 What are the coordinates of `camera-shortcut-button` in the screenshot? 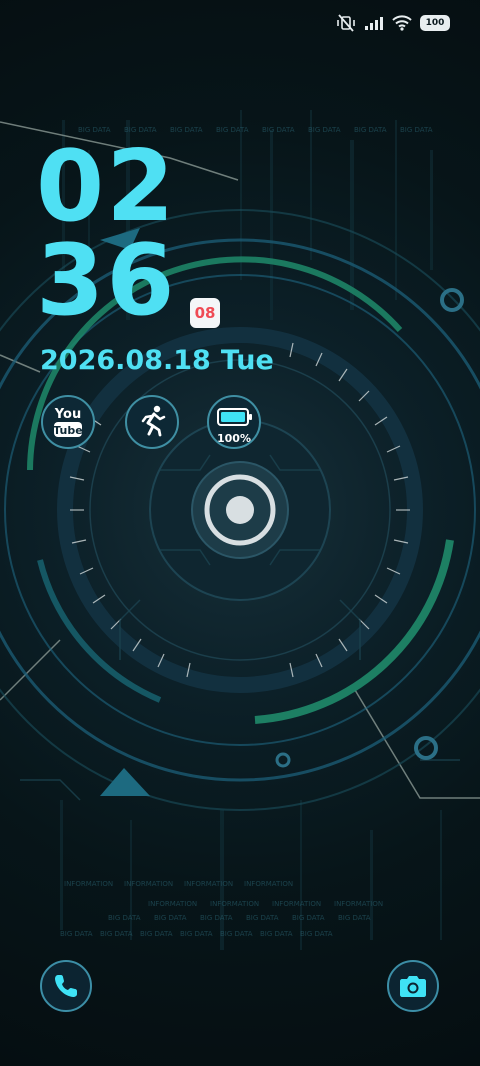 It's located at (413, 986).